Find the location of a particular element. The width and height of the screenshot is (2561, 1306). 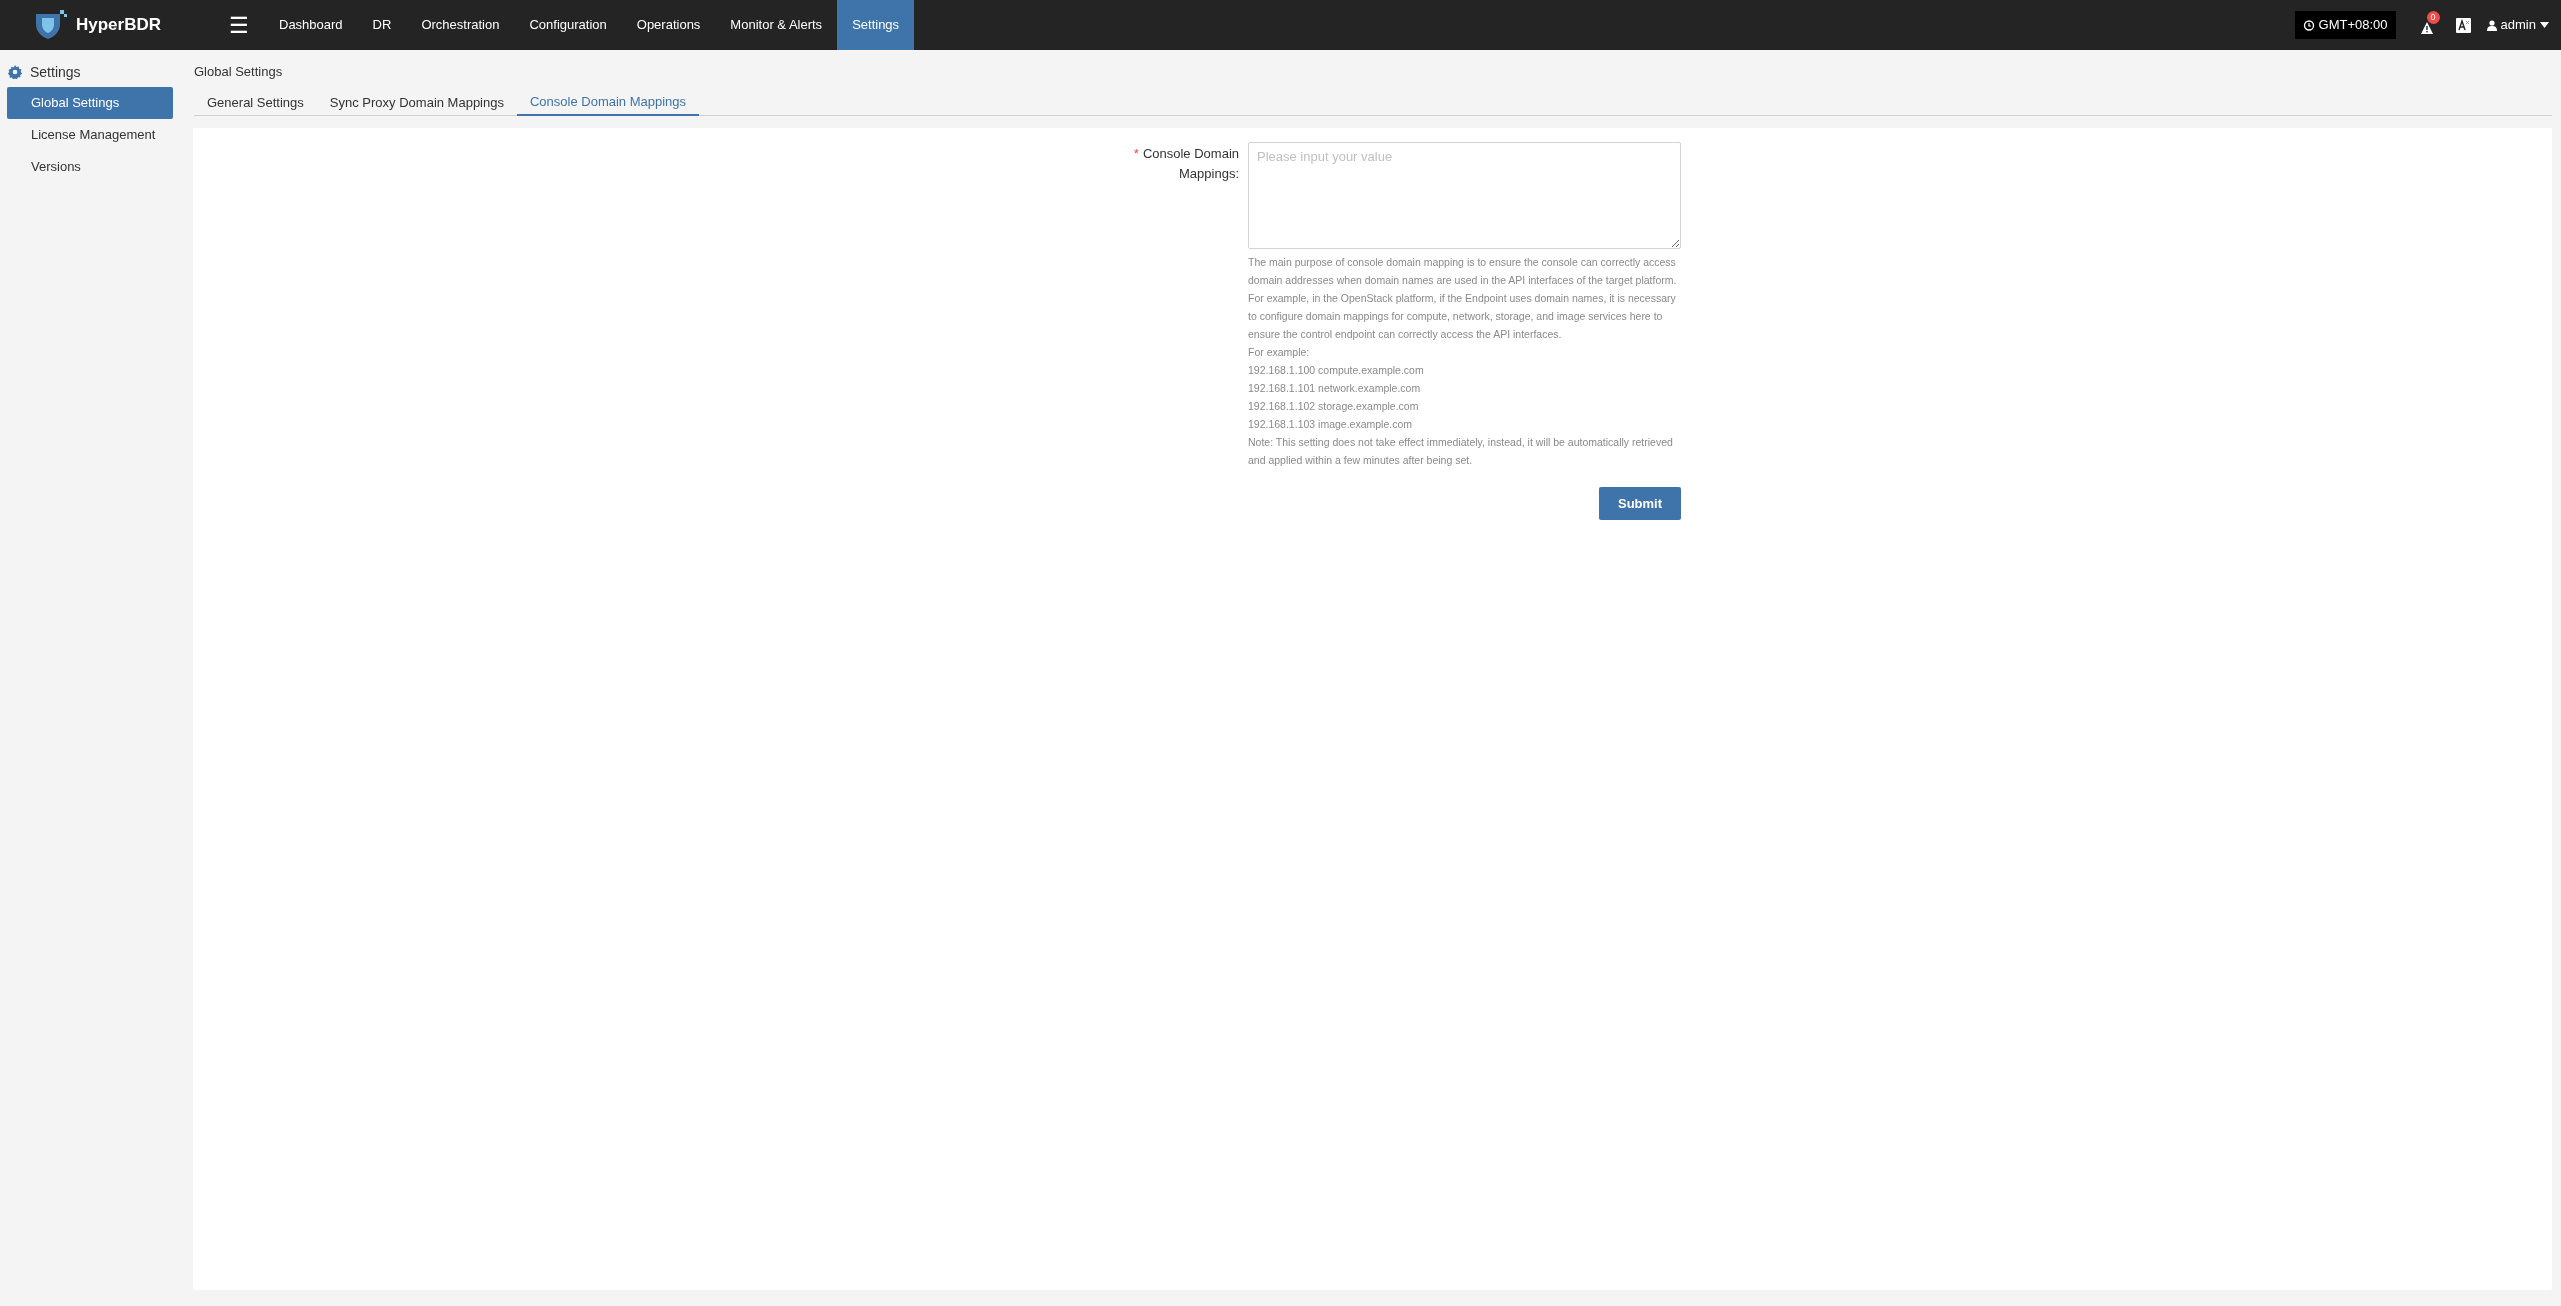

timezone-text: GMT+08:00 is located at coordinates (2353, 25).